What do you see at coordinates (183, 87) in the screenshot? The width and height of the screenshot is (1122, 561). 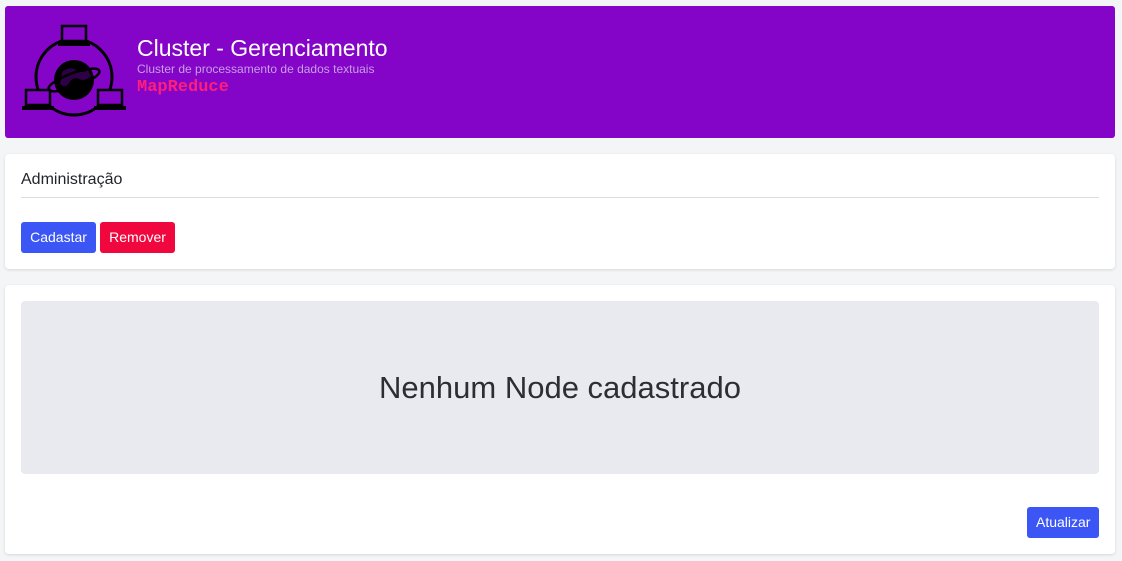 I see `mapreduce-label: MapReduce` at bounding box center [183, 87].